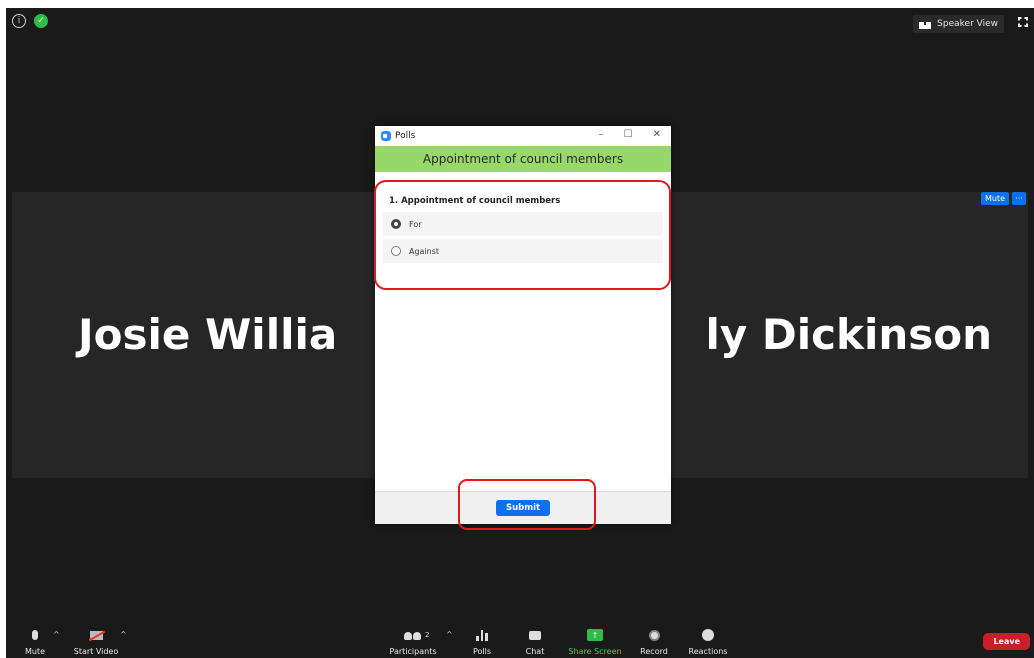  What do you see at coordinates (19, 21) in the screenshot?
I see `info-icon: i` at bounding box center [19, 21].